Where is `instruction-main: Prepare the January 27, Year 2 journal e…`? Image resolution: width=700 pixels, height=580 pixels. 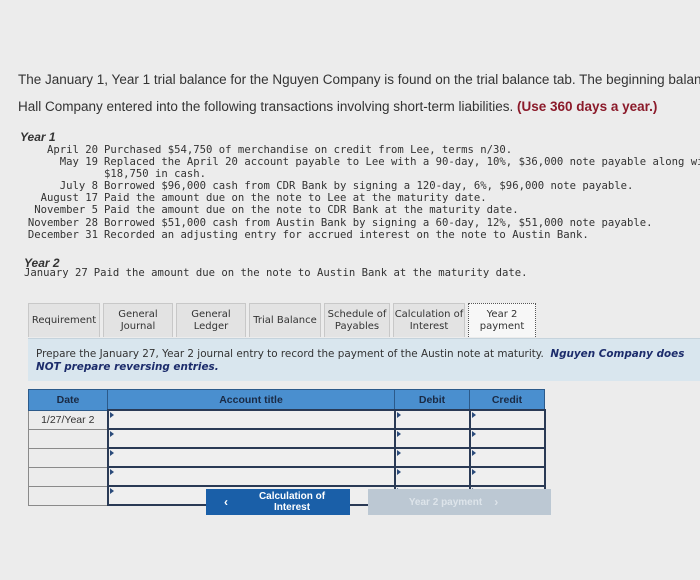 instruction-main: Prepare the January 27, Year 2 journal e… is located at coordinates (290, 354).